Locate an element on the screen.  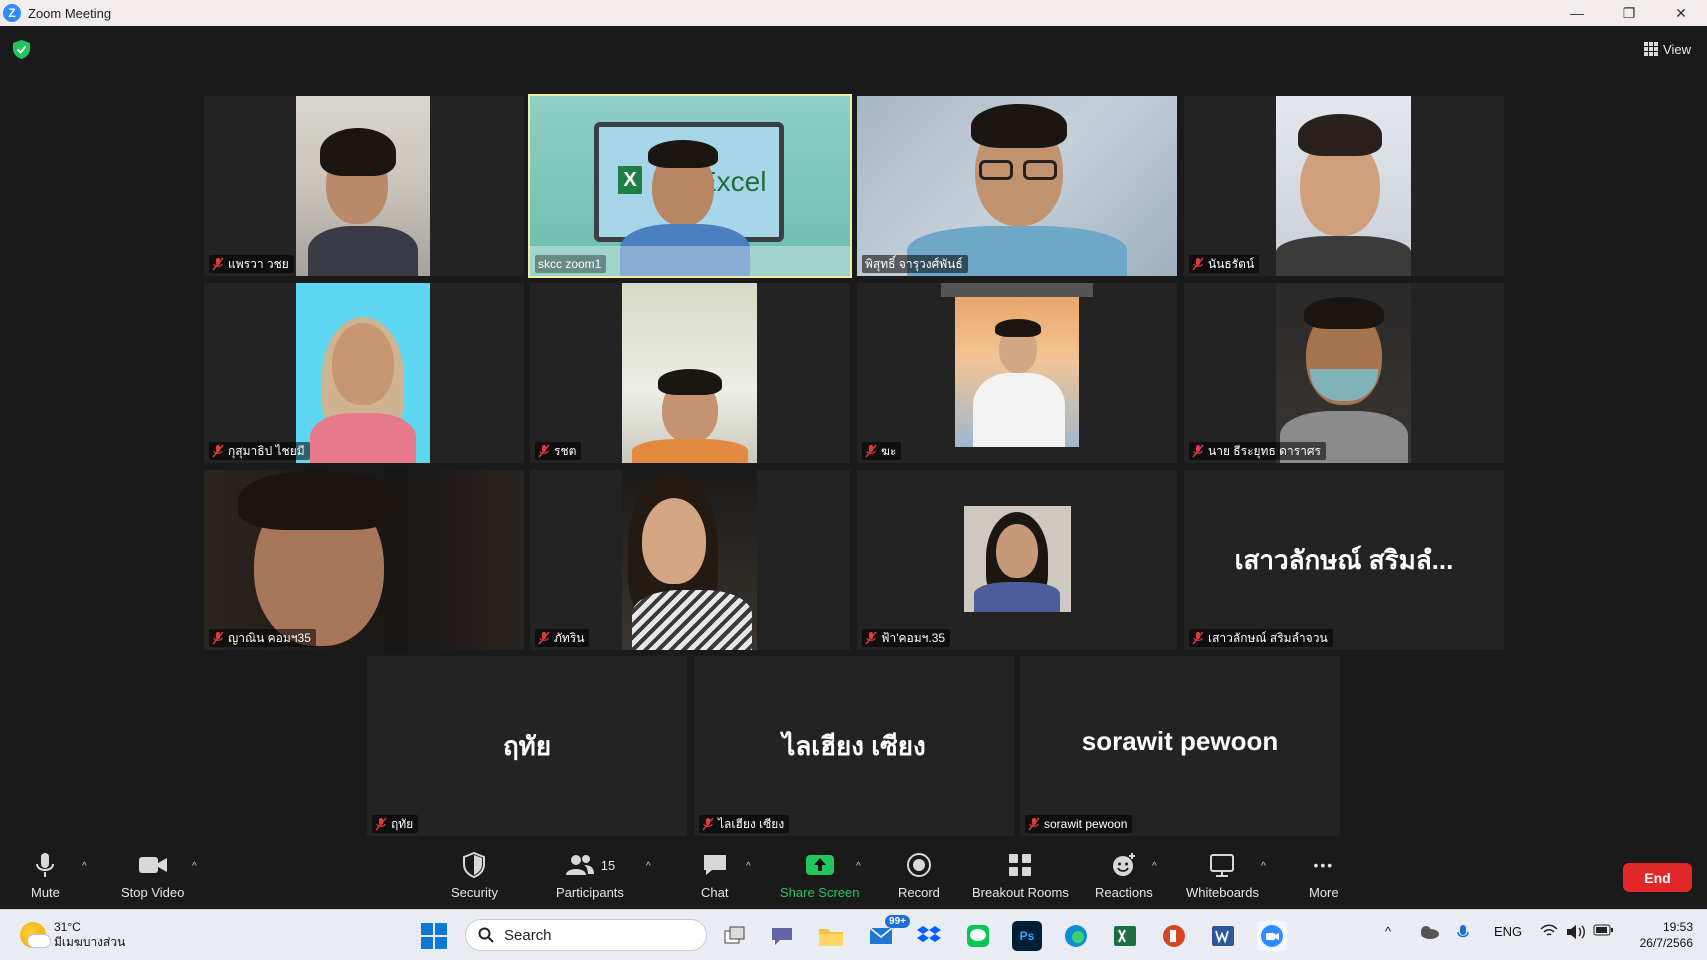
participant-name-label: นันธรัตน์ is located at coordinates (1224, 264).